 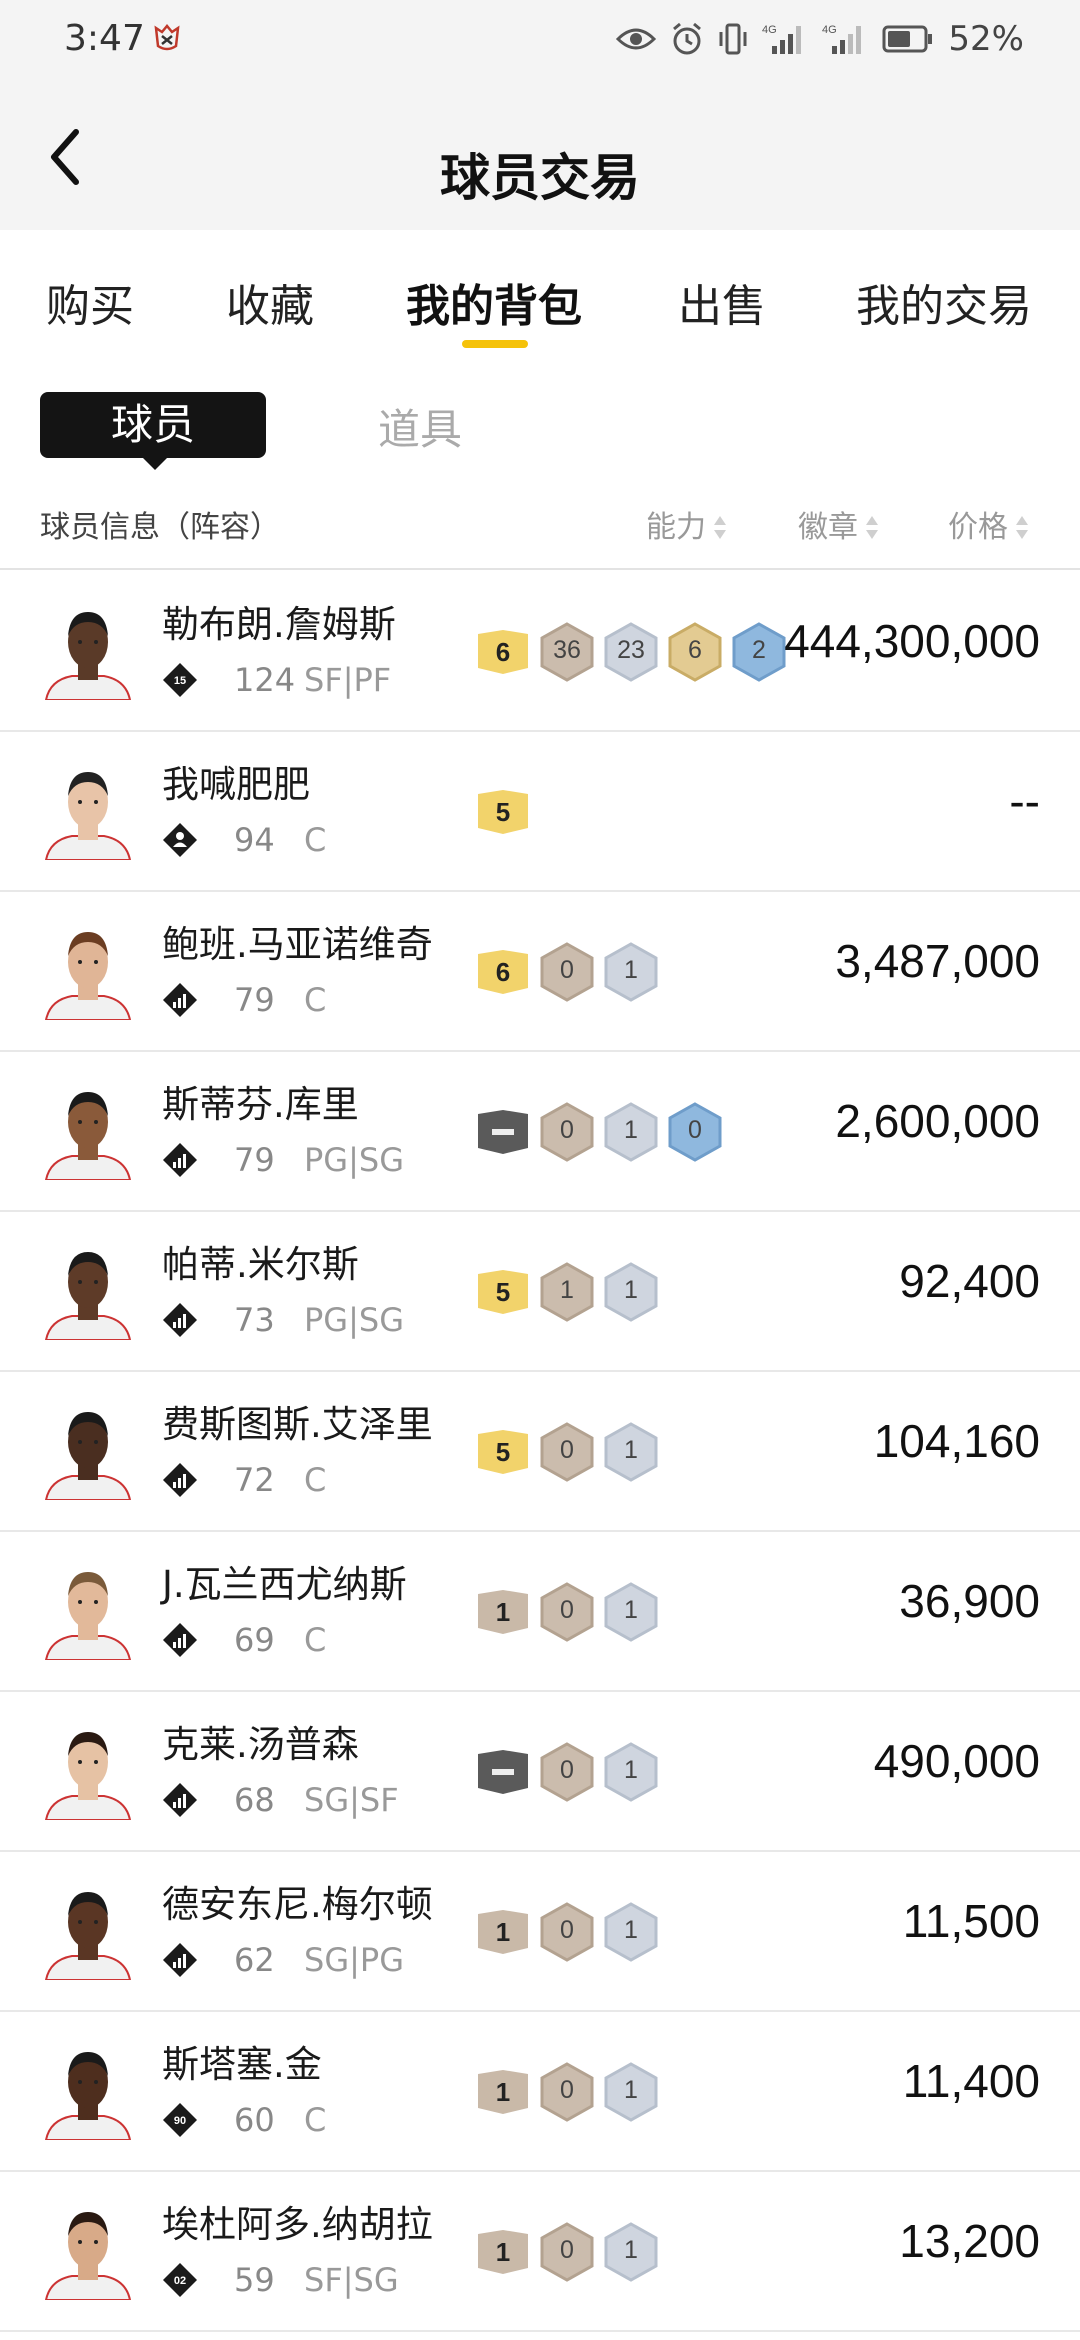 I want to click on player-row: 我喊肥肥 94 C 5 --, so click(x=540, y=812).